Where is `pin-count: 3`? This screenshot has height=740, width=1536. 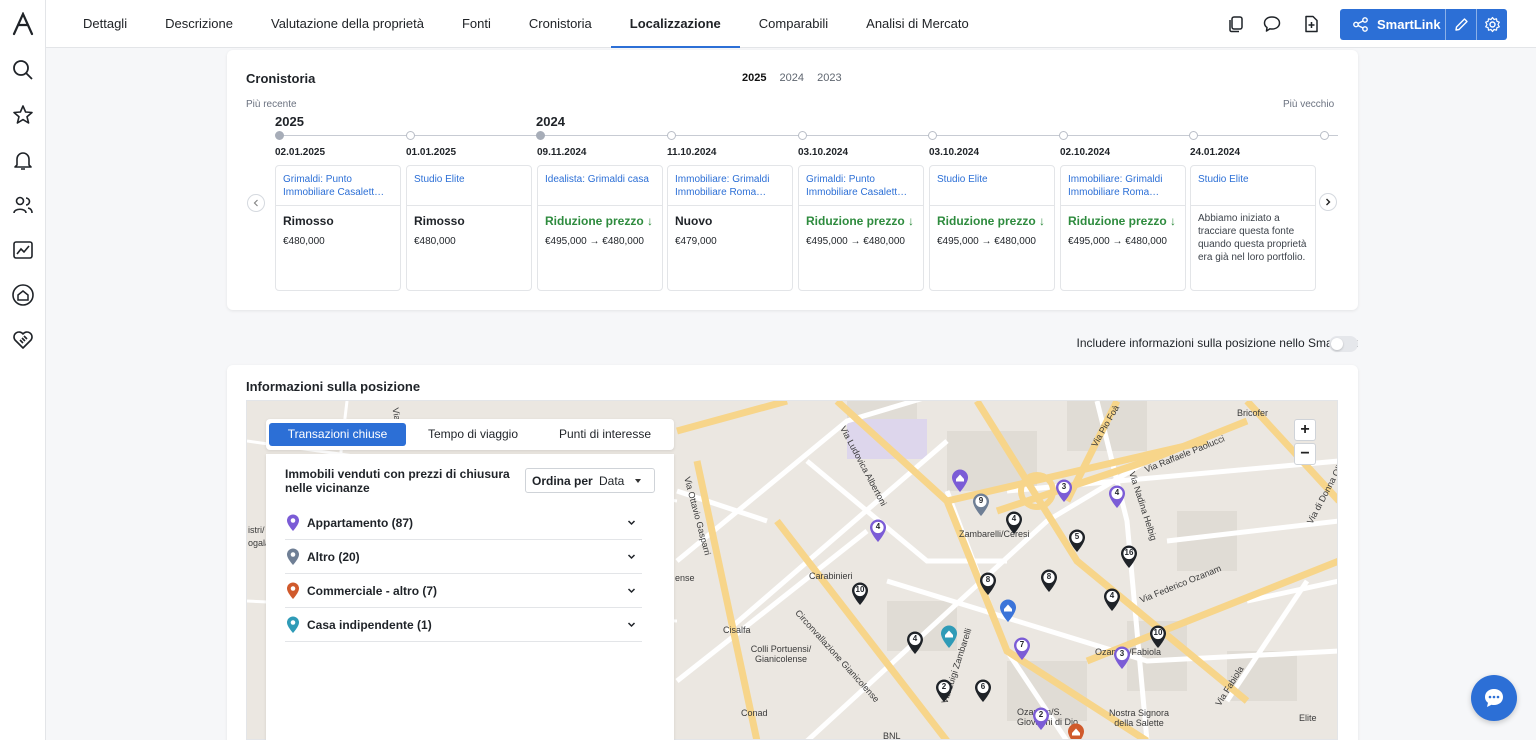 pin-count: 3 is located at coordinates (1064, 486).